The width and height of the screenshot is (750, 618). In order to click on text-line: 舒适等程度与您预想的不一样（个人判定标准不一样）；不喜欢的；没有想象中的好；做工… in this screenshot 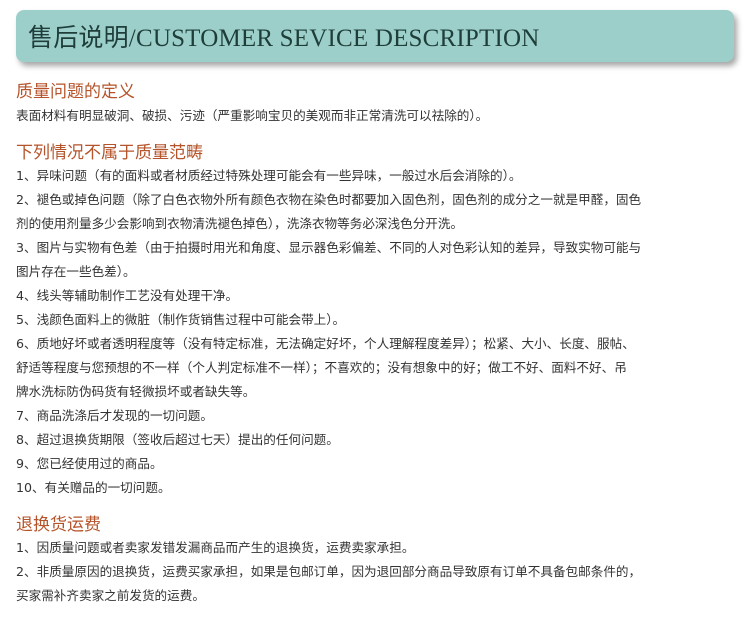, I will do `click(321, 367)`.